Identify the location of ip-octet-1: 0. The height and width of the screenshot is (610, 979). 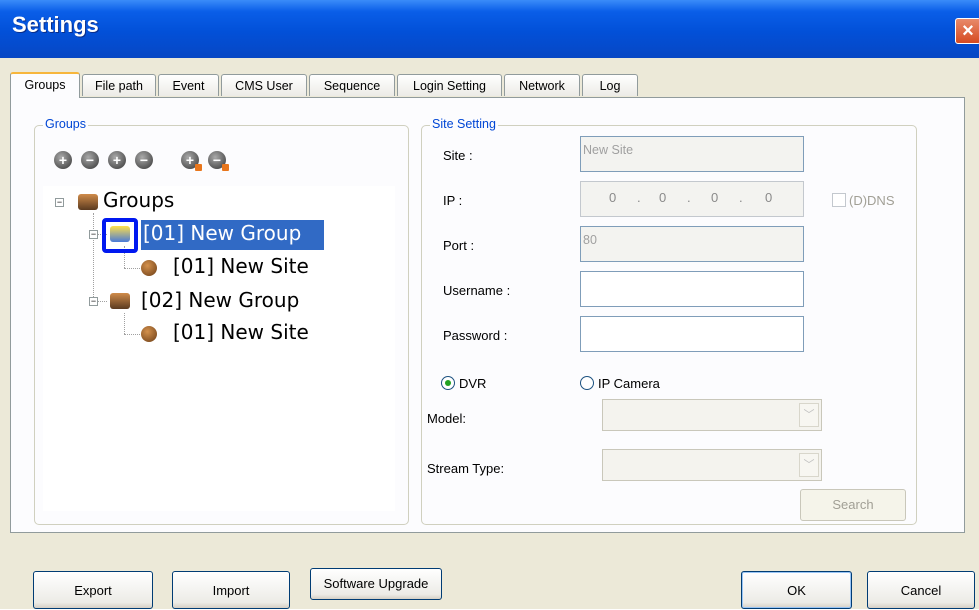
(613, 197).